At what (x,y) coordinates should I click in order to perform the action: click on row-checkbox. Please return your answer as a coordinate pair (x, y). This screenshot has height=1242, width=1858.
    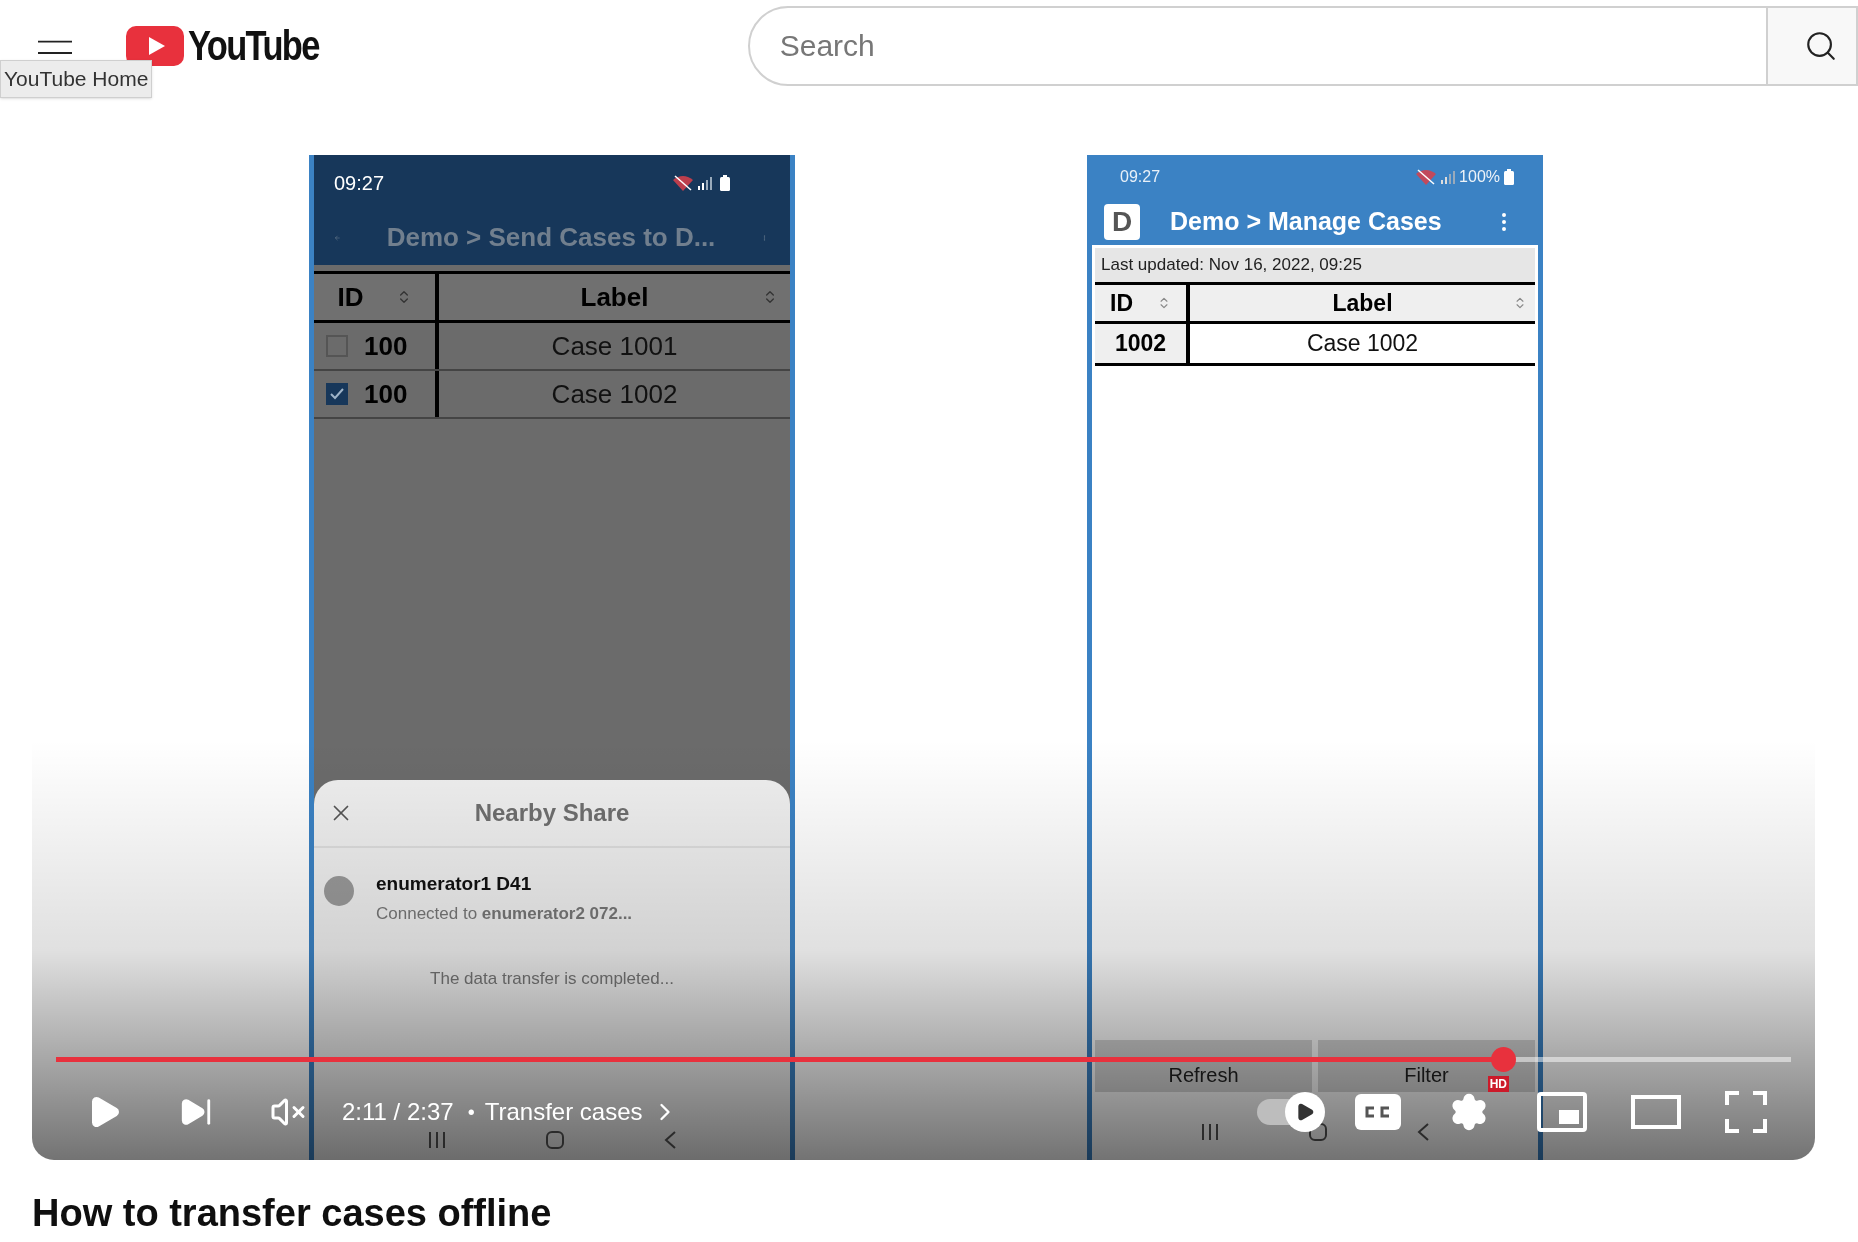
    Looking at the image, I should click on (337, 394).